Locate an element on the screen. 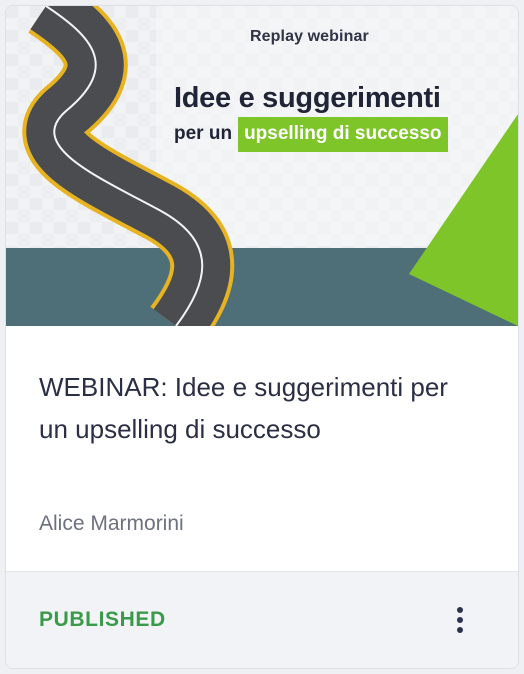 This screenshot has width=524, height=674. status-badge: PUBLISHED is located at coordinates (102, 619).